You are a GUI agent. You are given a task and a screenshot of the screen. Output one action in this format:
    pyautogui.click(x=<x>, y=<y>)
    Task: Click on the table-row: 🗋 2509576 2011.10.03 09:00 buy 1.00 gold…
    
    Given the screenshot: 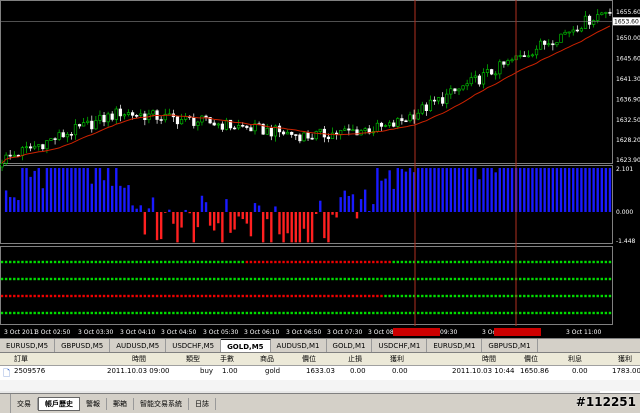 What is the action you would take?
    pyautogui.click(x=320, y=372)
    